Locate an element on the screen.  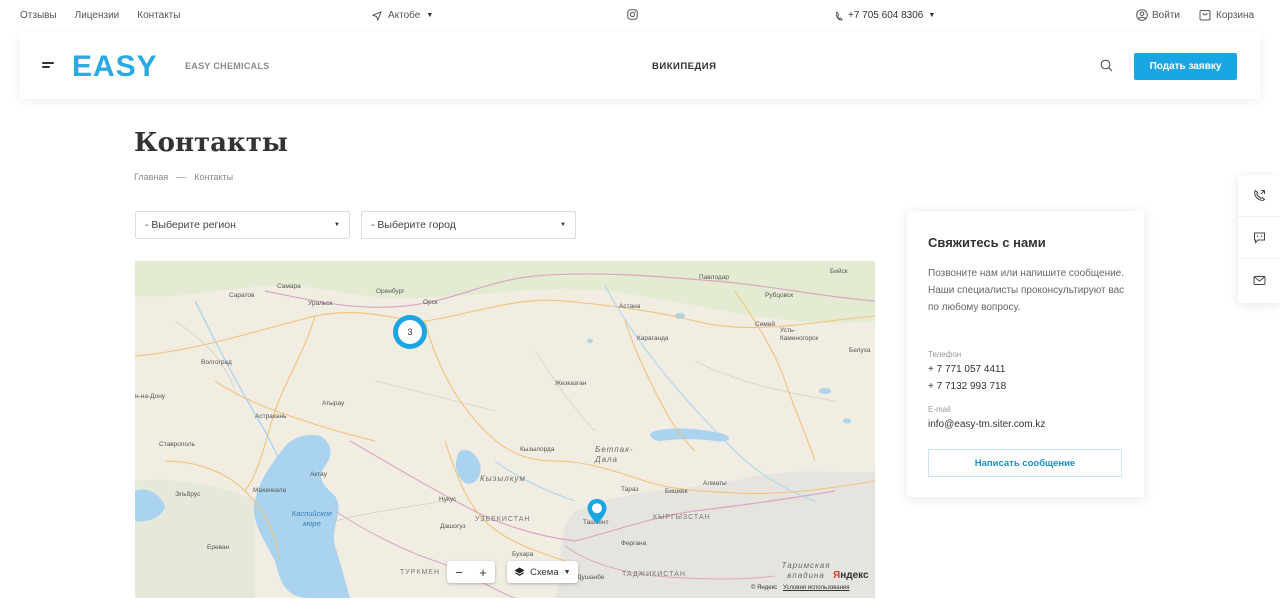
map-cluster-marker: 3 is located at coordinates (410, 332).